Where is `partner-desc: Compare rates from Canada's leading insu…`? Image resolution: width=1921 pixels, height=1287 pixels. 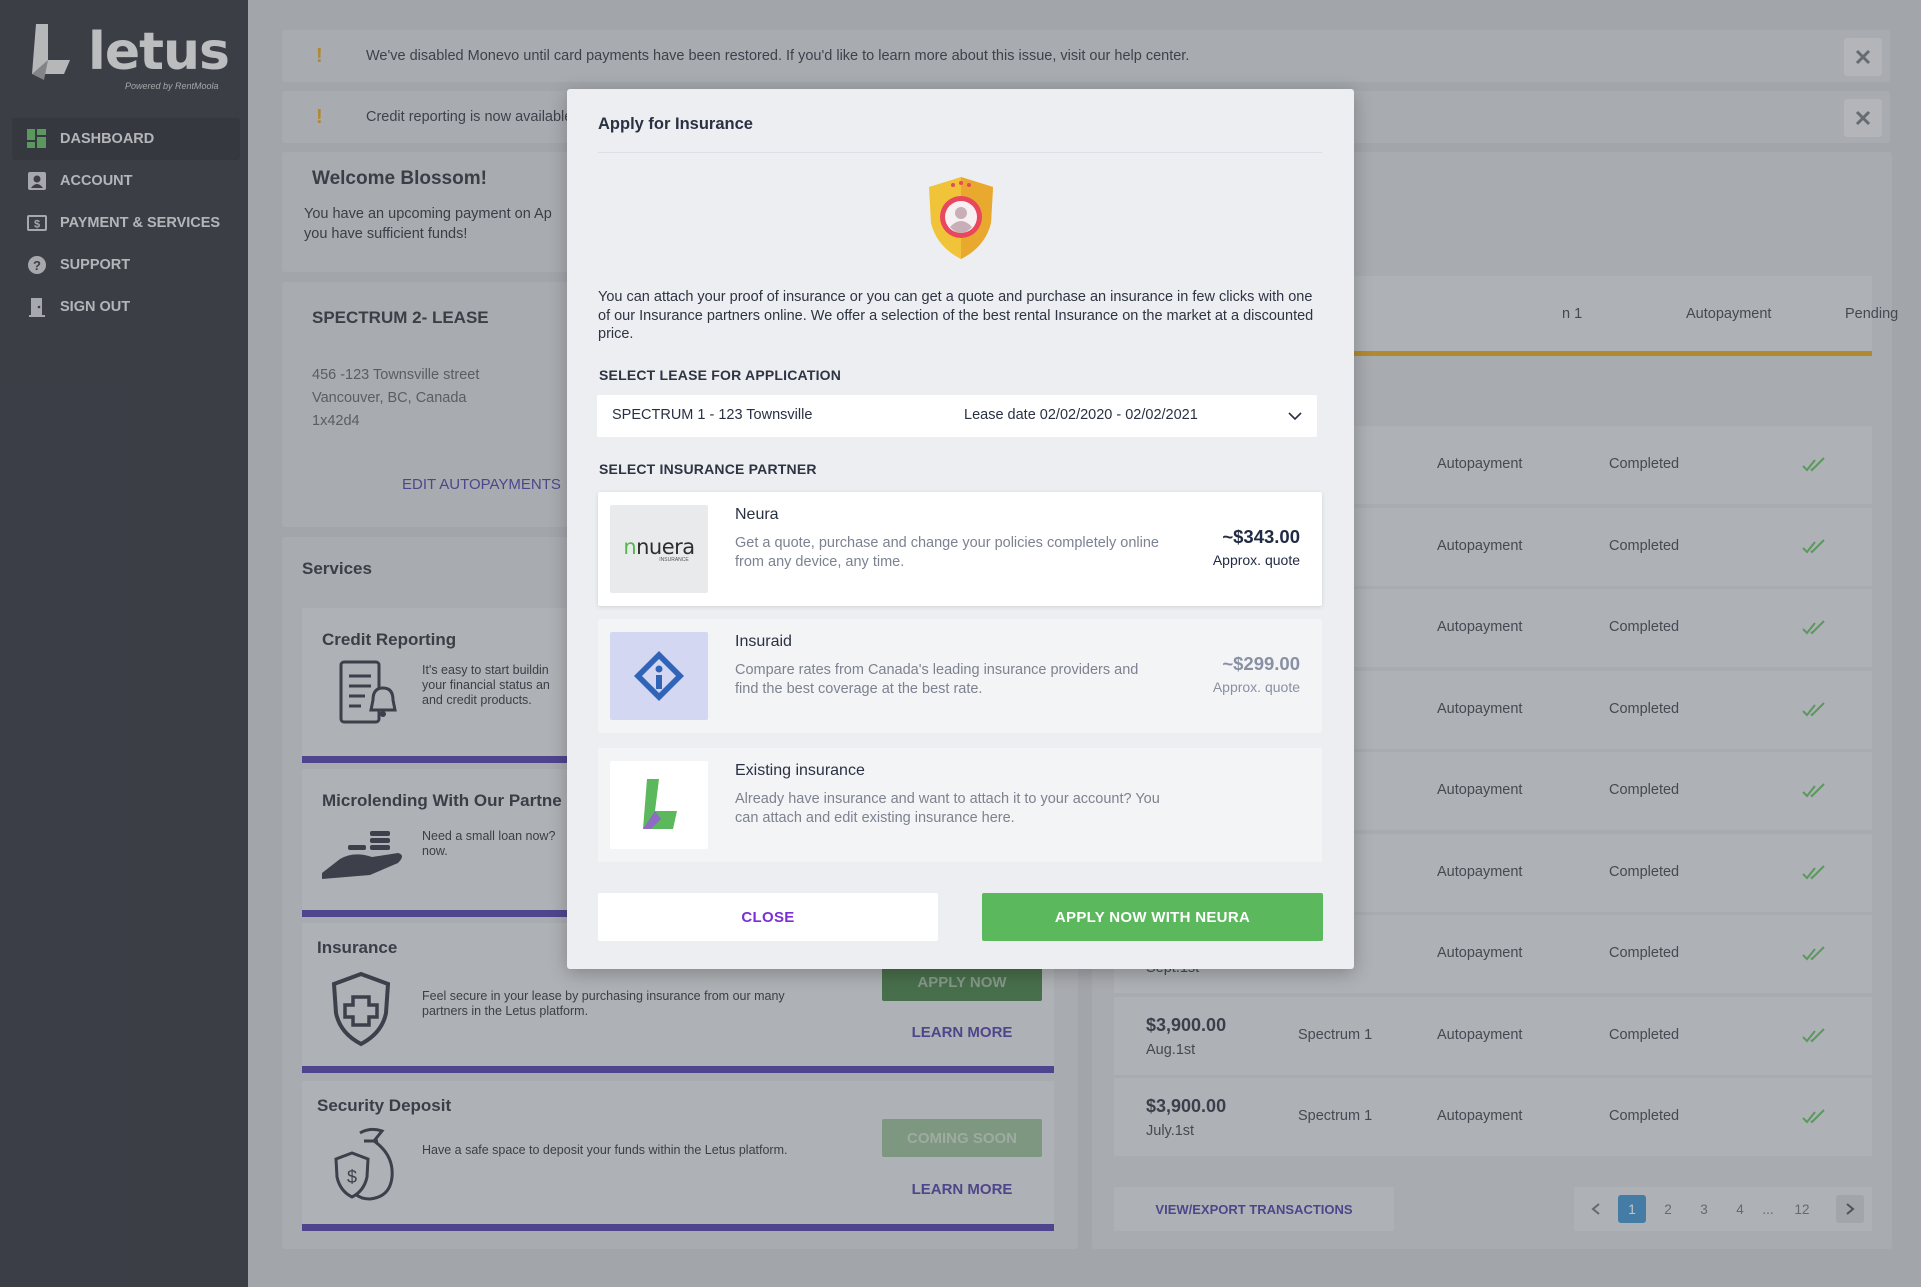 partner-desc: Compare rates from Canada's leading insu… is located at coordinates (937, 679).